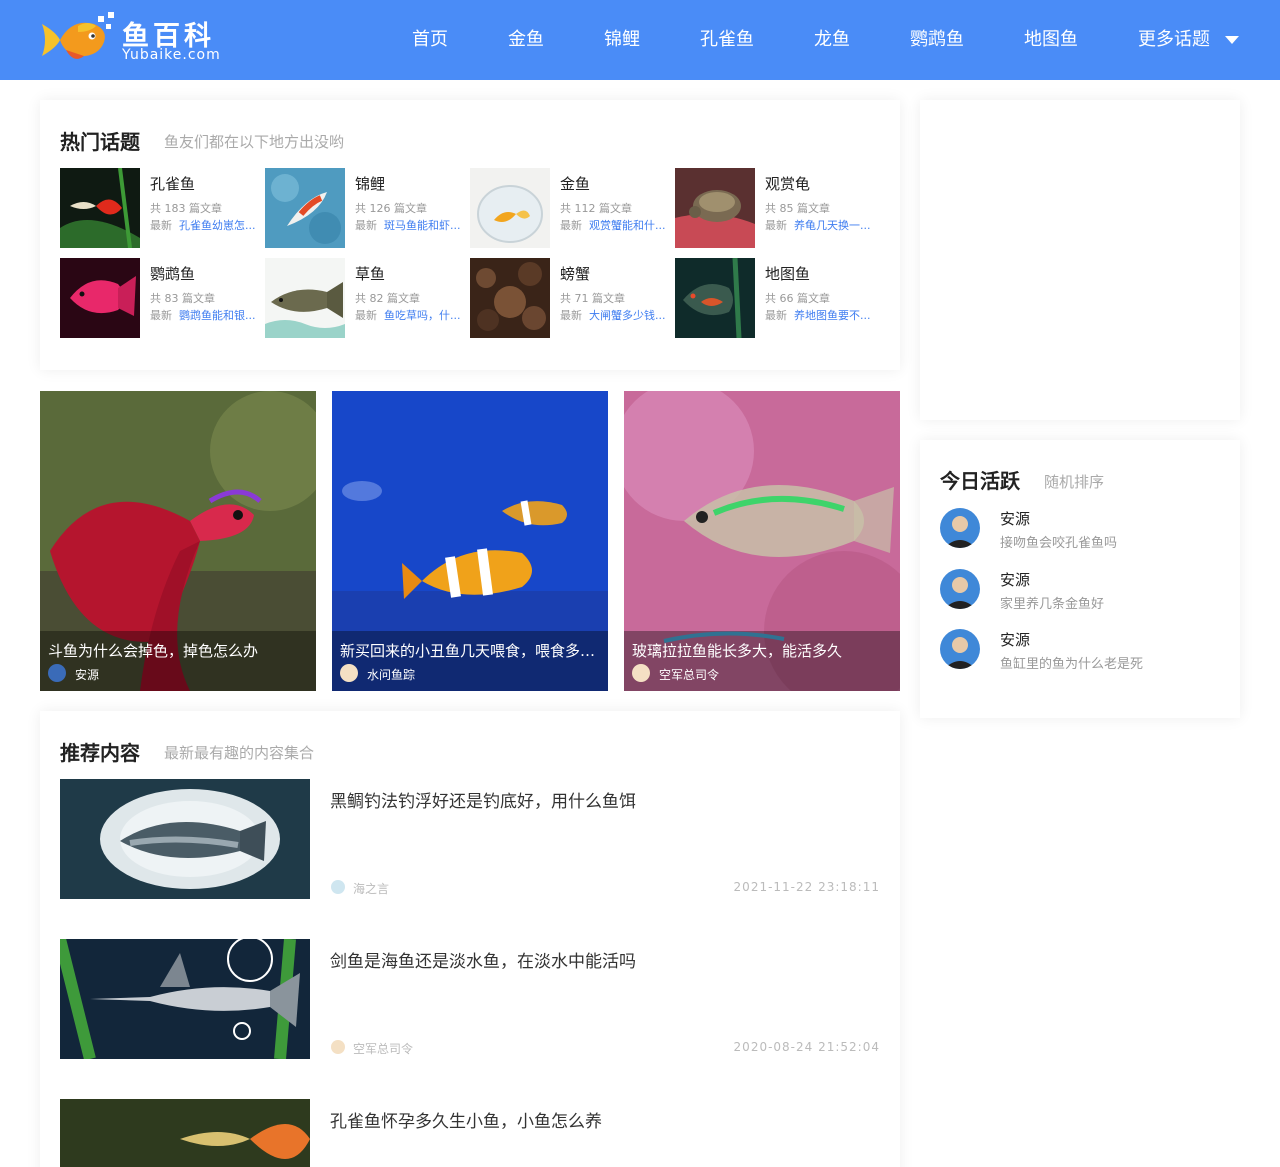  What do you see at coordinates (172, 273) in the screenshot?
I see `topic-name: 鹦鹉鱼` at bounding box center [172, 273].